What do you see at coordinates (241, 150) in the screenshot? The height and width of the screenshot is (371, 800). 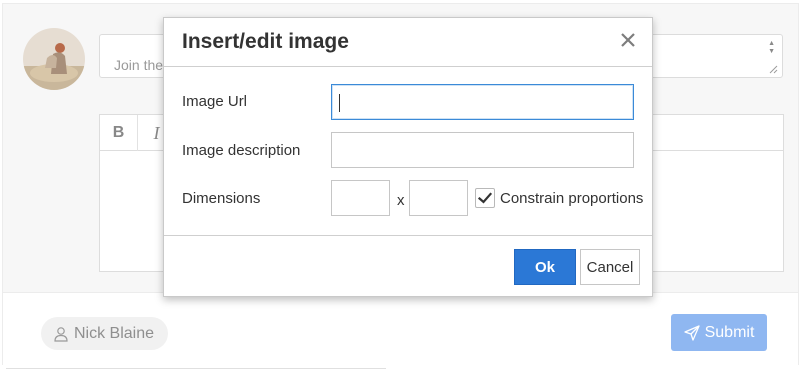 I see `image-description-label: Image description` at bounding box center [241, 150].